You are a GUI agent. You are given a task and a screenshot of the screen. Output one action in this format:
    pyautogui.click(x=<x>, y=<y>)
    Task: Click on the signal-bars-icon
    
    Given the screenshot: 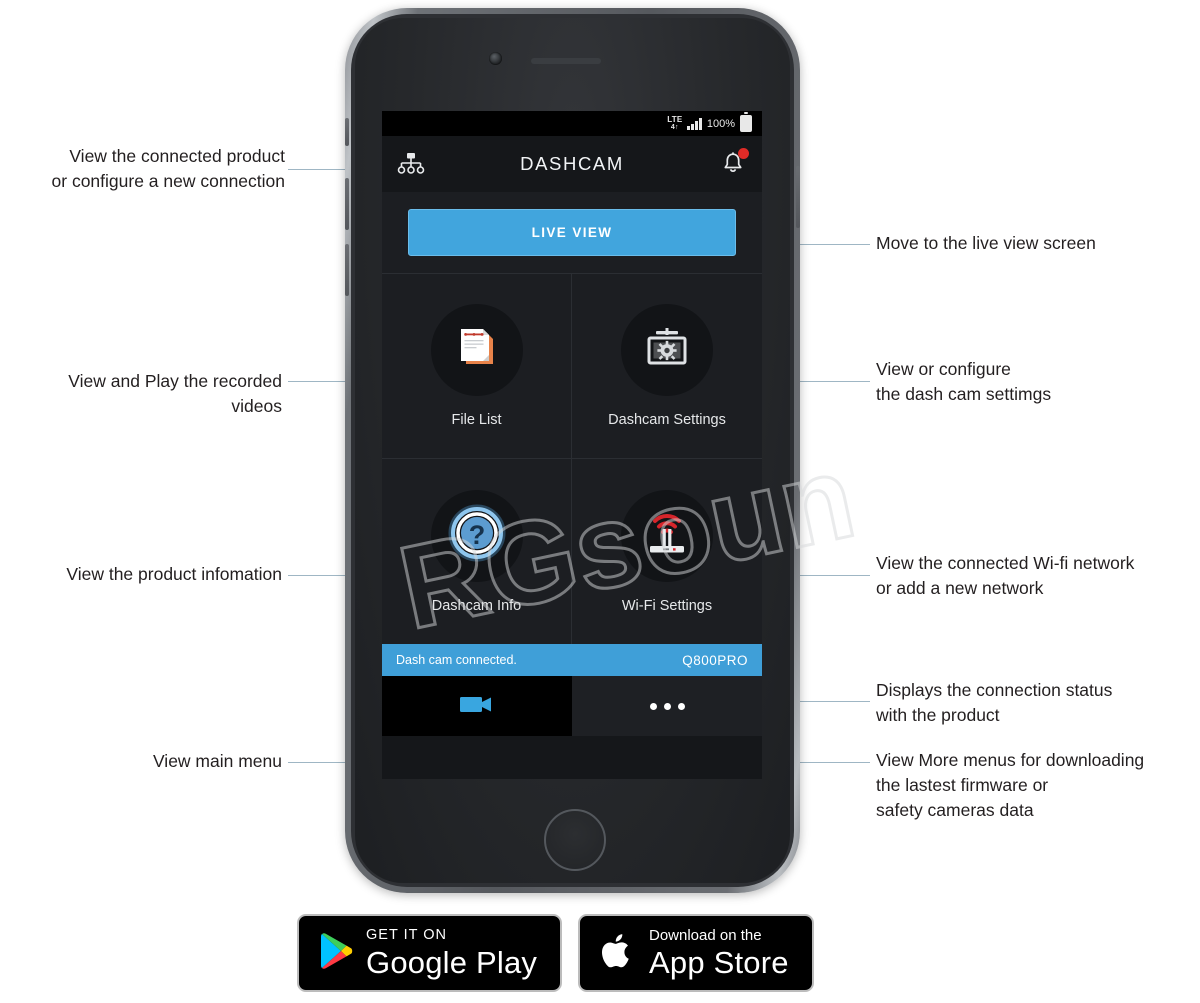 What is the action you would take?
    pyautogui.click(x=694, y=123)
    